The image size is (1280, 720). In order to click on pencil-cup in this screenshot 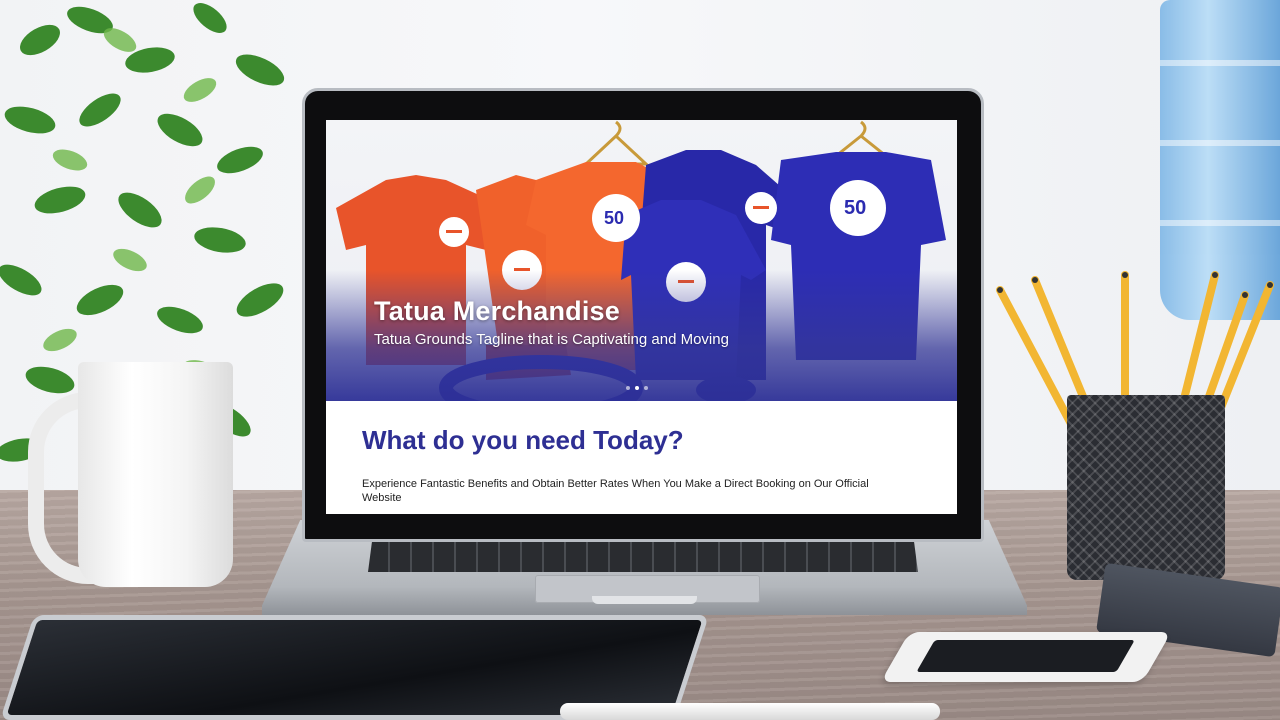, I will do `click(1146, 487)`.